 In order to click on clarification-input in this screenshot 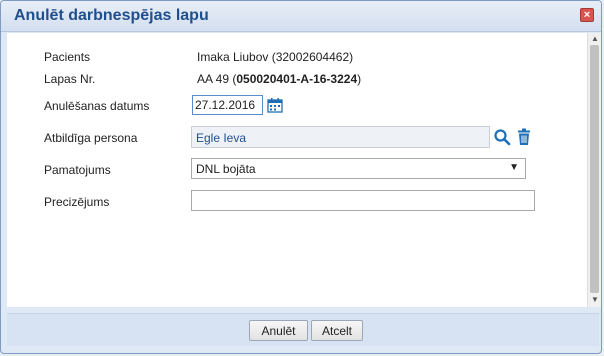, I will do `click(363, 200)`.